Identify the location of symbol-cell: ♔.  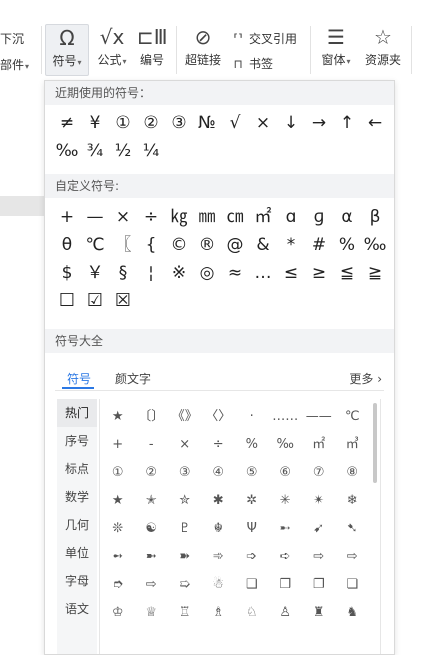
(118, 613).